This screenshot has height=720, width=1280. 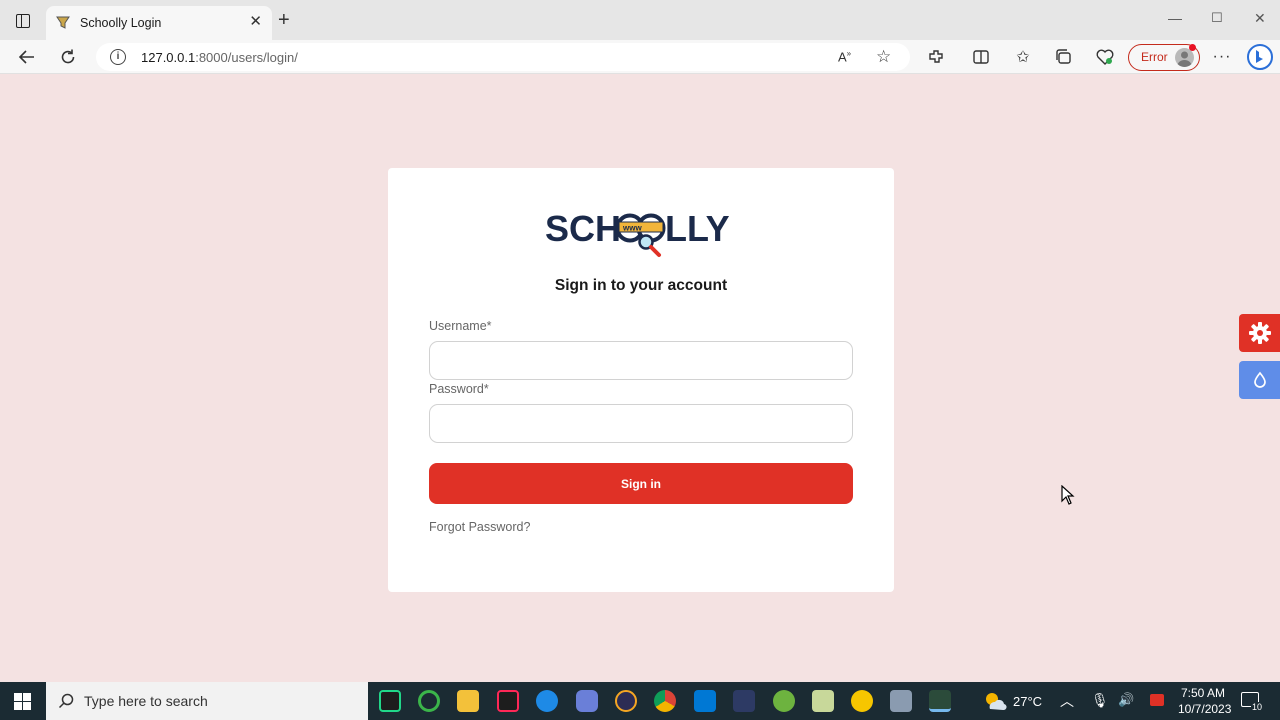 I want to click on password-label: Password*, so click(x=459, y=389).